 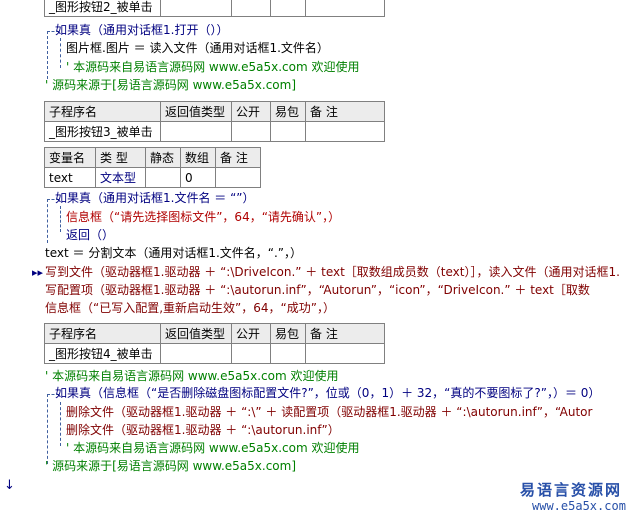 I want to click on col-header-var-name: 变量名, so click(x=70, y=157).